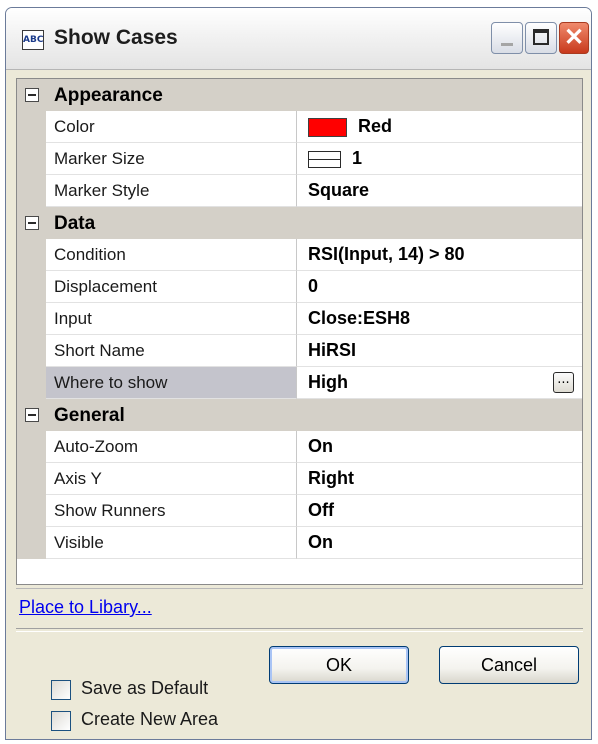 The image size is (598, 744). What do you see at coordinates (327, 127) in the screenshot?
I see `color-swatch` at bounding box center [327, 127].